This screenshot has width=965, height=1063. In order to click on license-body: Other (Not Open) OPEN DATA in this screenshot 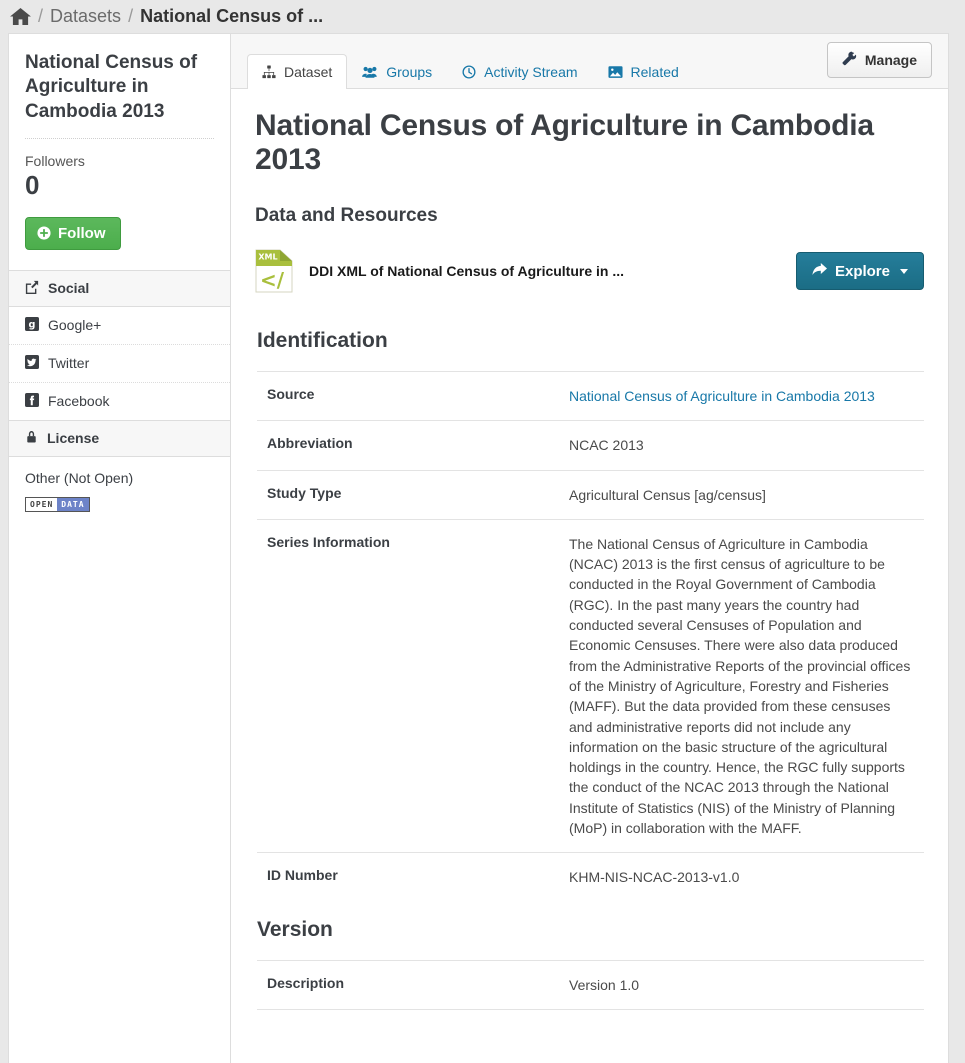, I will do `click(119, 493)`.